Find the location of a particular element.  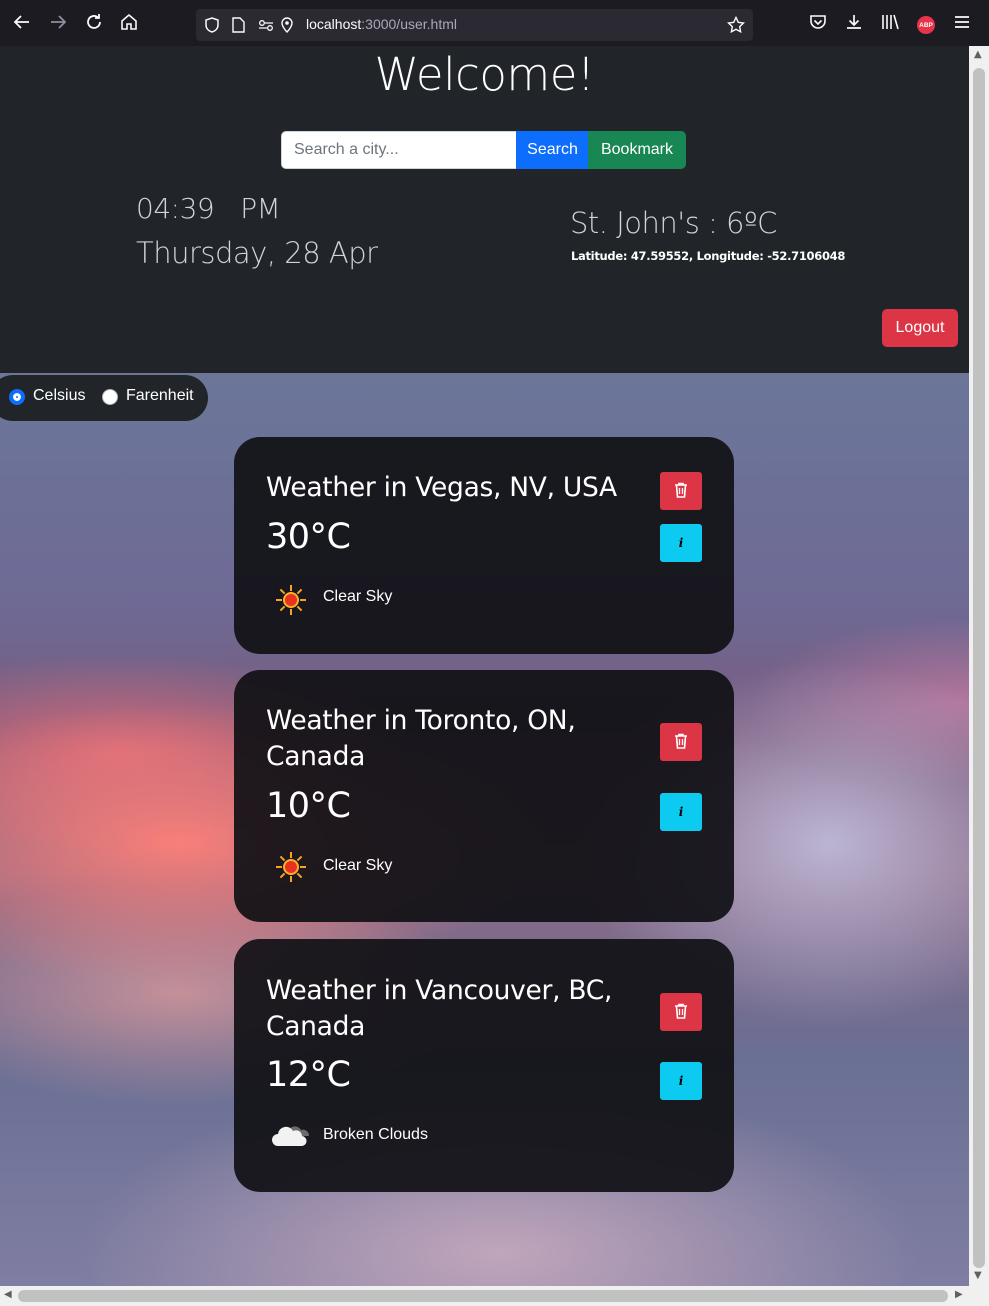

download-icon is located at coordinates (854, 22).